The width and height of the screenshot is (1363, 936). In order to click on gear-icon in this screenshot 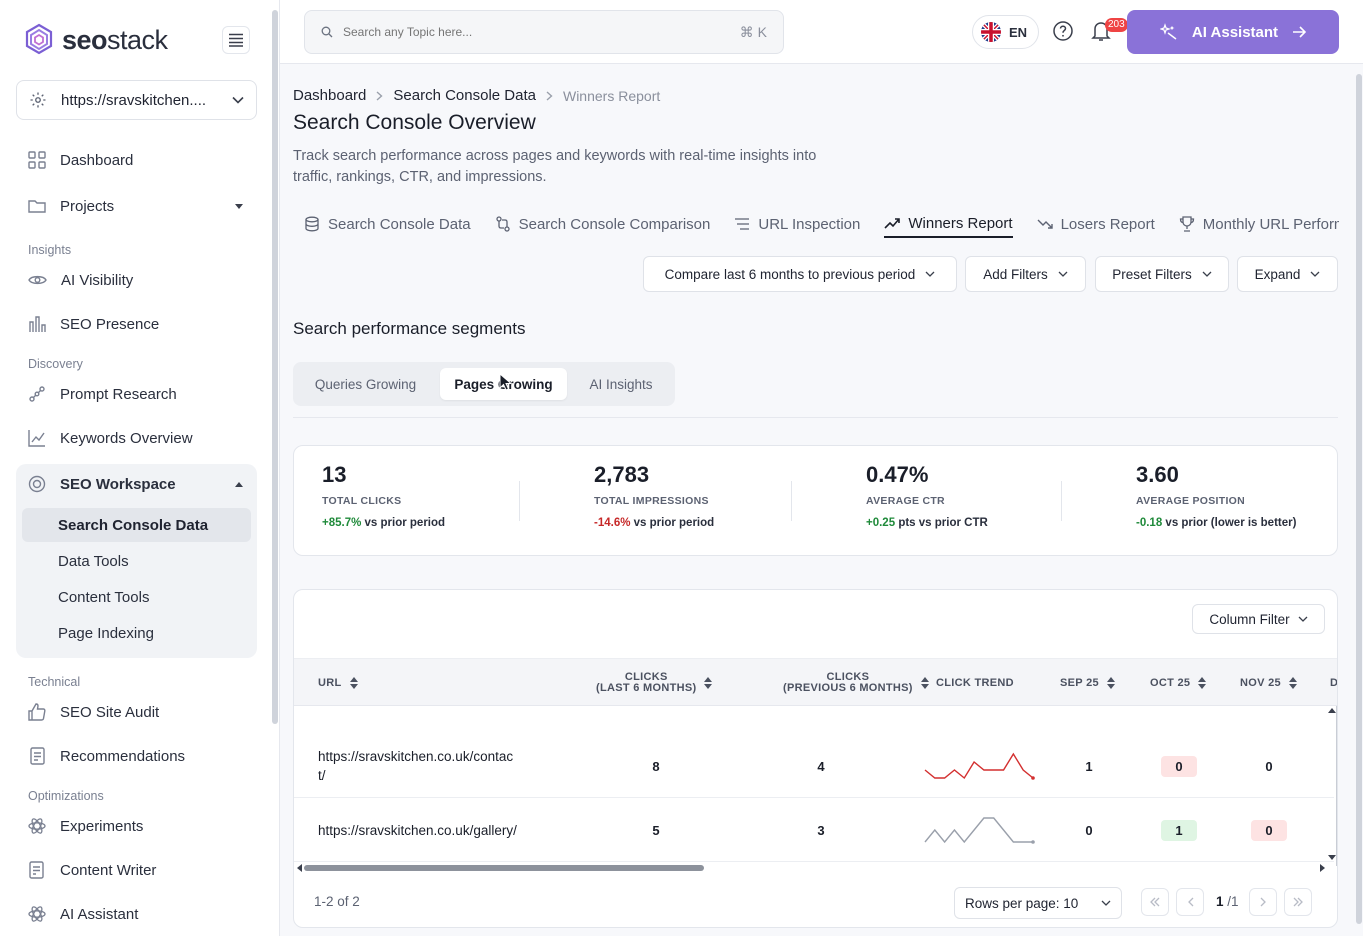, I will do `click(38, 100)`.